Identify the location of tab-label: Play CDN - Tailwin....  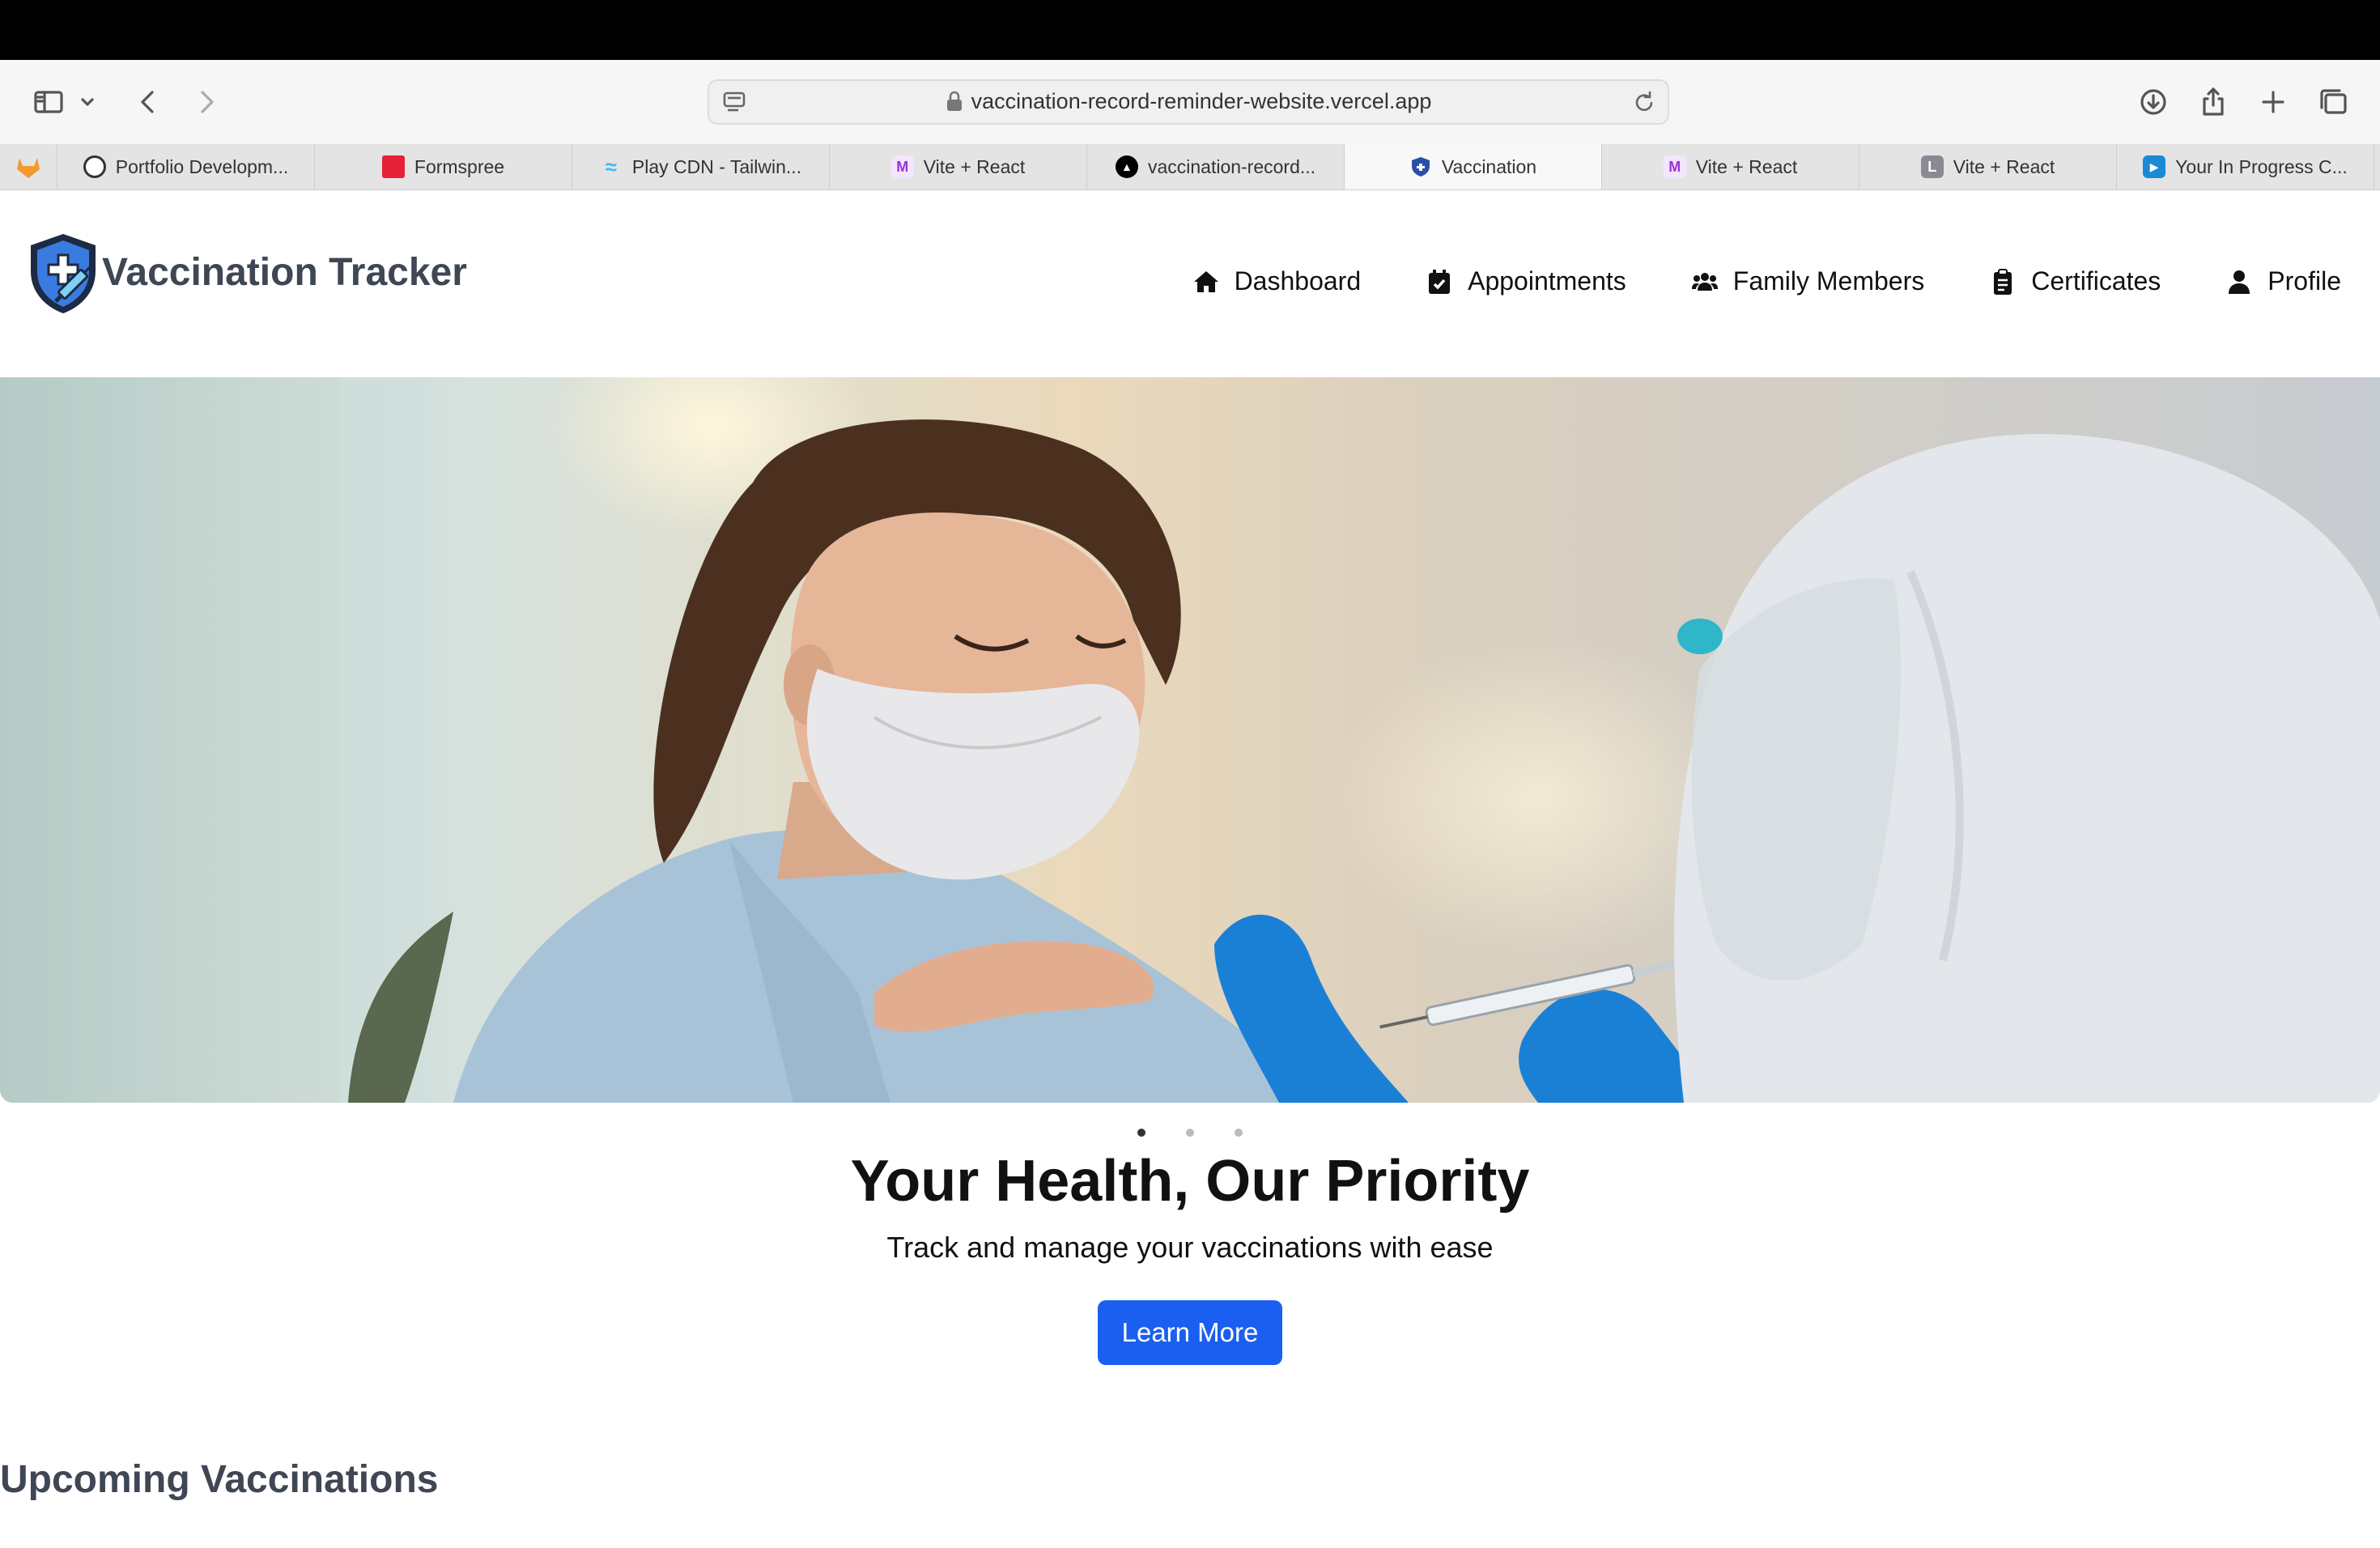
(716, 166).